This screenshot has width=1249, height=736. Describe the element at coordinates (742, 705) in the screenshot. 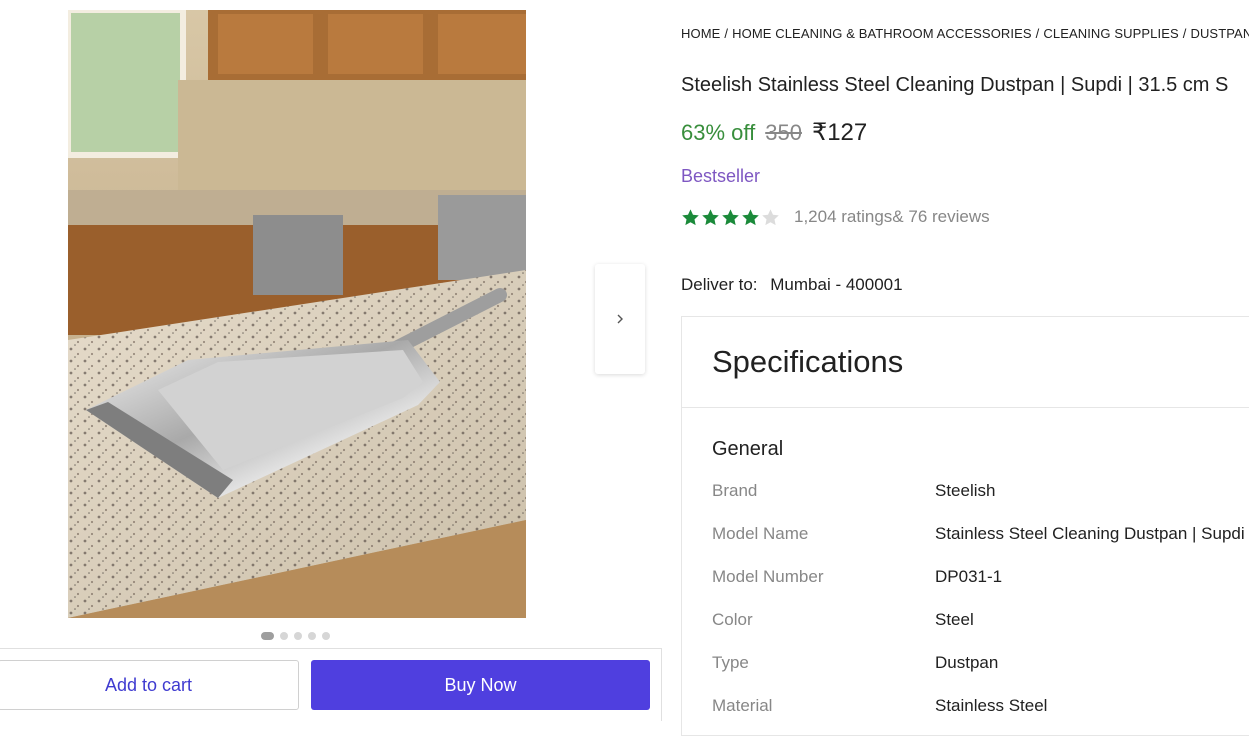

I see `spec-key: Material` at that location.